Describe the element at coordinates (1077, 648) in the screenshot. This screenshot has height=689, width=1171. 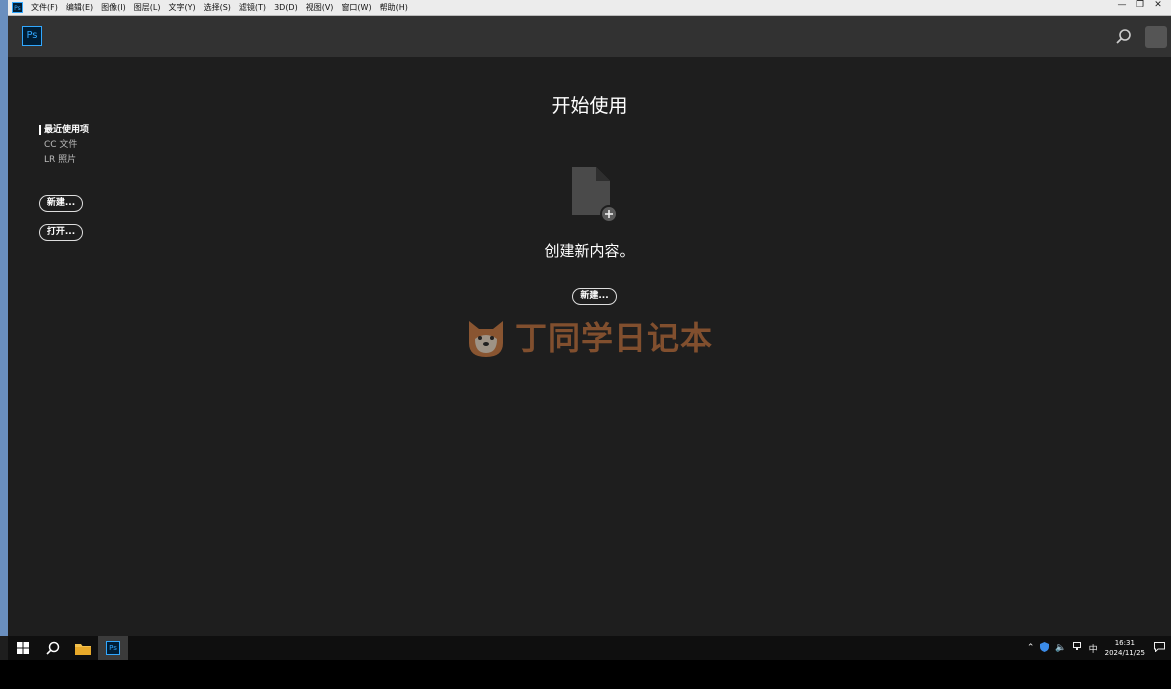
I see `network-icon` at that location.